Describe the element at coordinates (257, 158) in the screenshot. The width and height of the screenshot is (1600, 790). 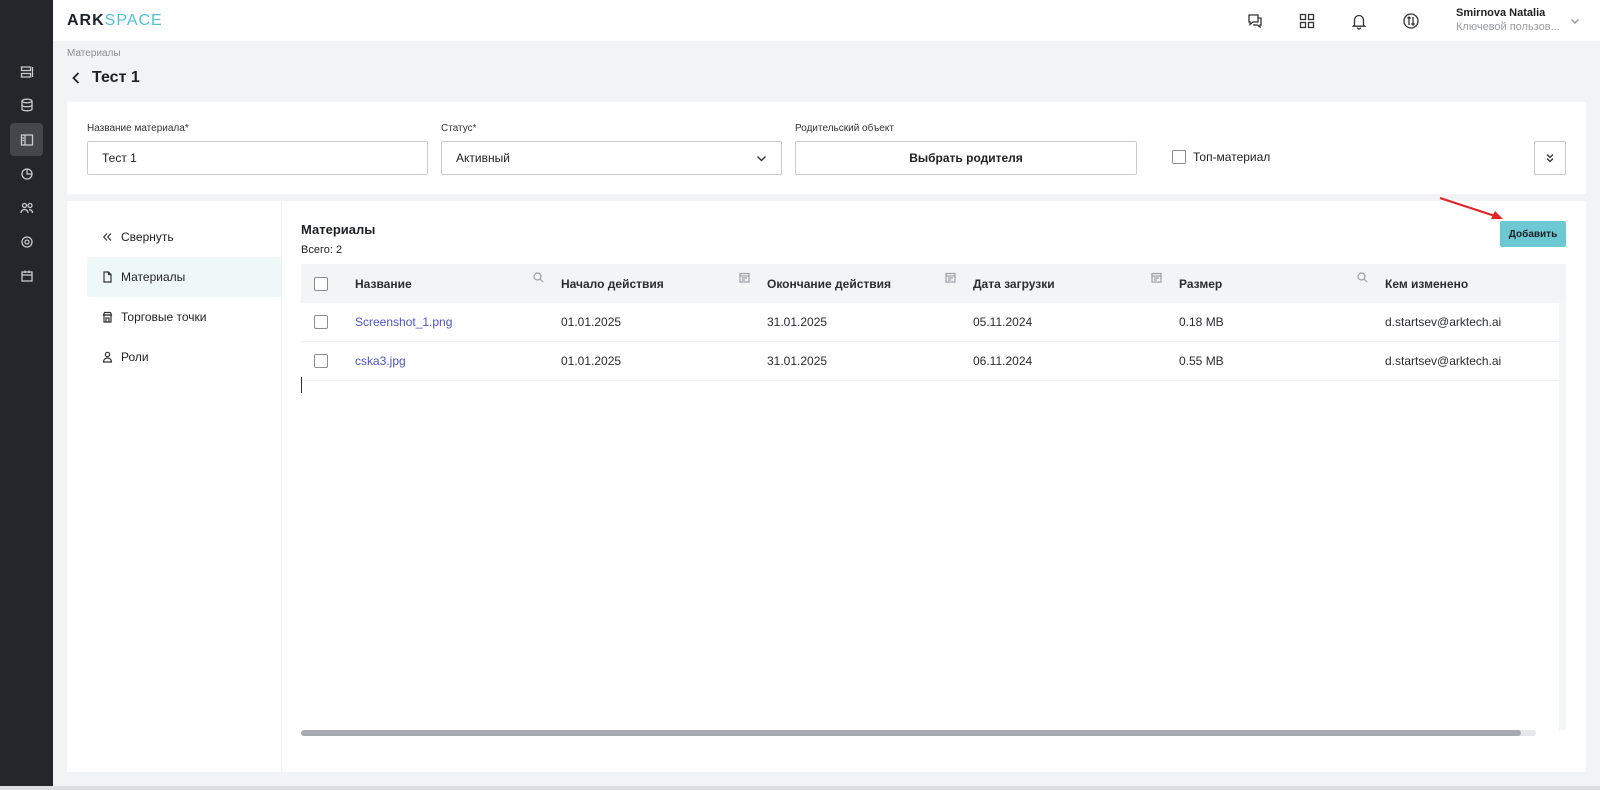
I see `material-name-input: Тест 1` at that location.